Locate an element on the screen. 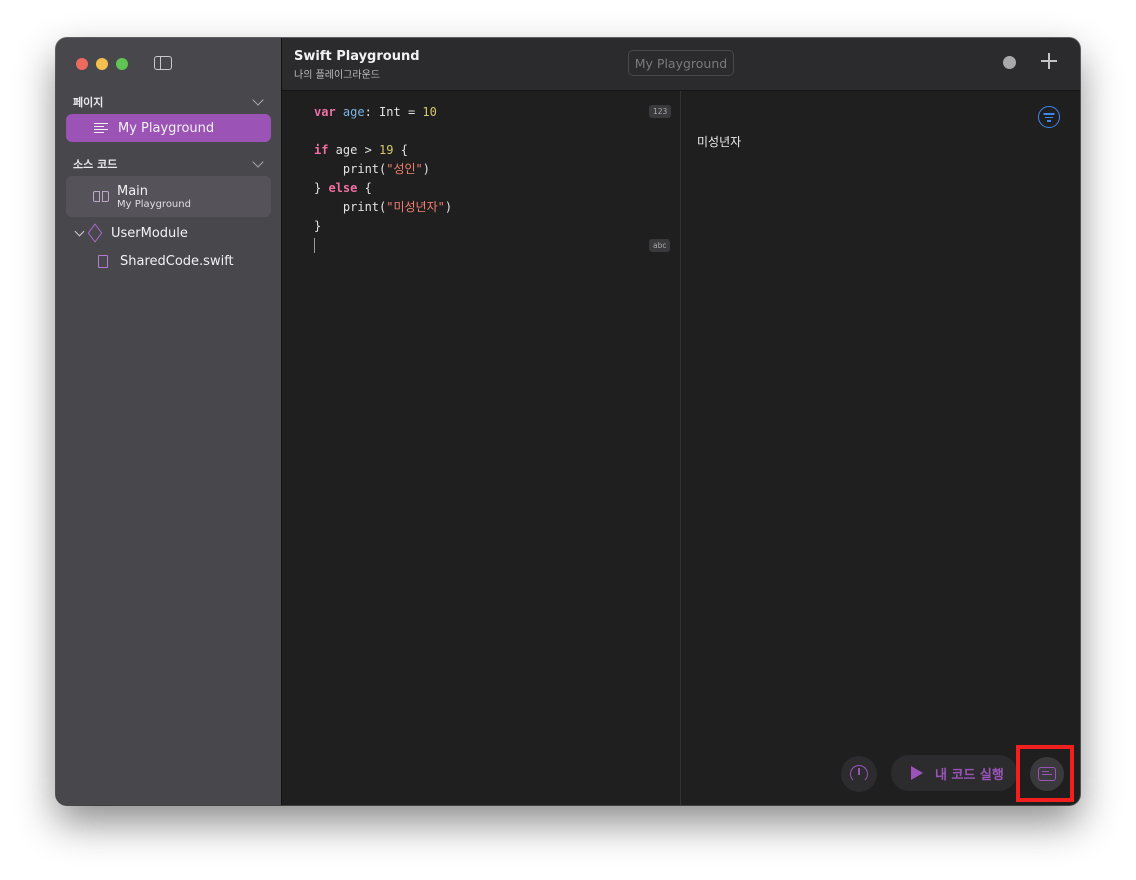  sidebar-item-label: Main is located at coordinates (133, 191).